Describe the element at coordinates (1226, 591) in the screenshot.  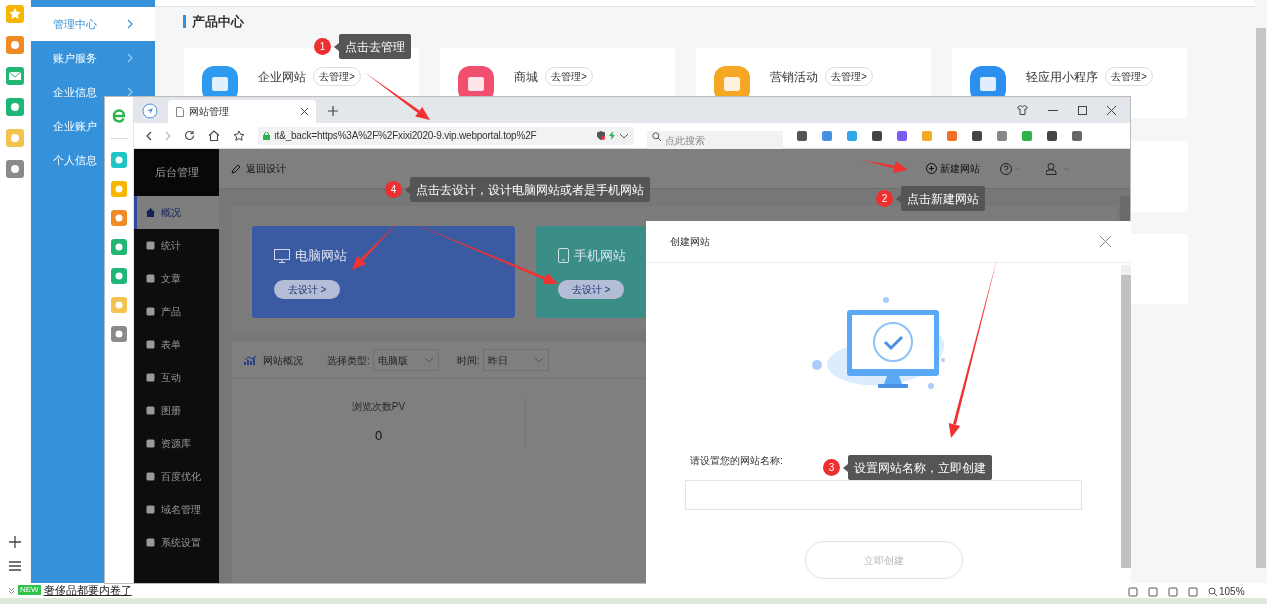
I see `zoom-level: 105%` at that location.